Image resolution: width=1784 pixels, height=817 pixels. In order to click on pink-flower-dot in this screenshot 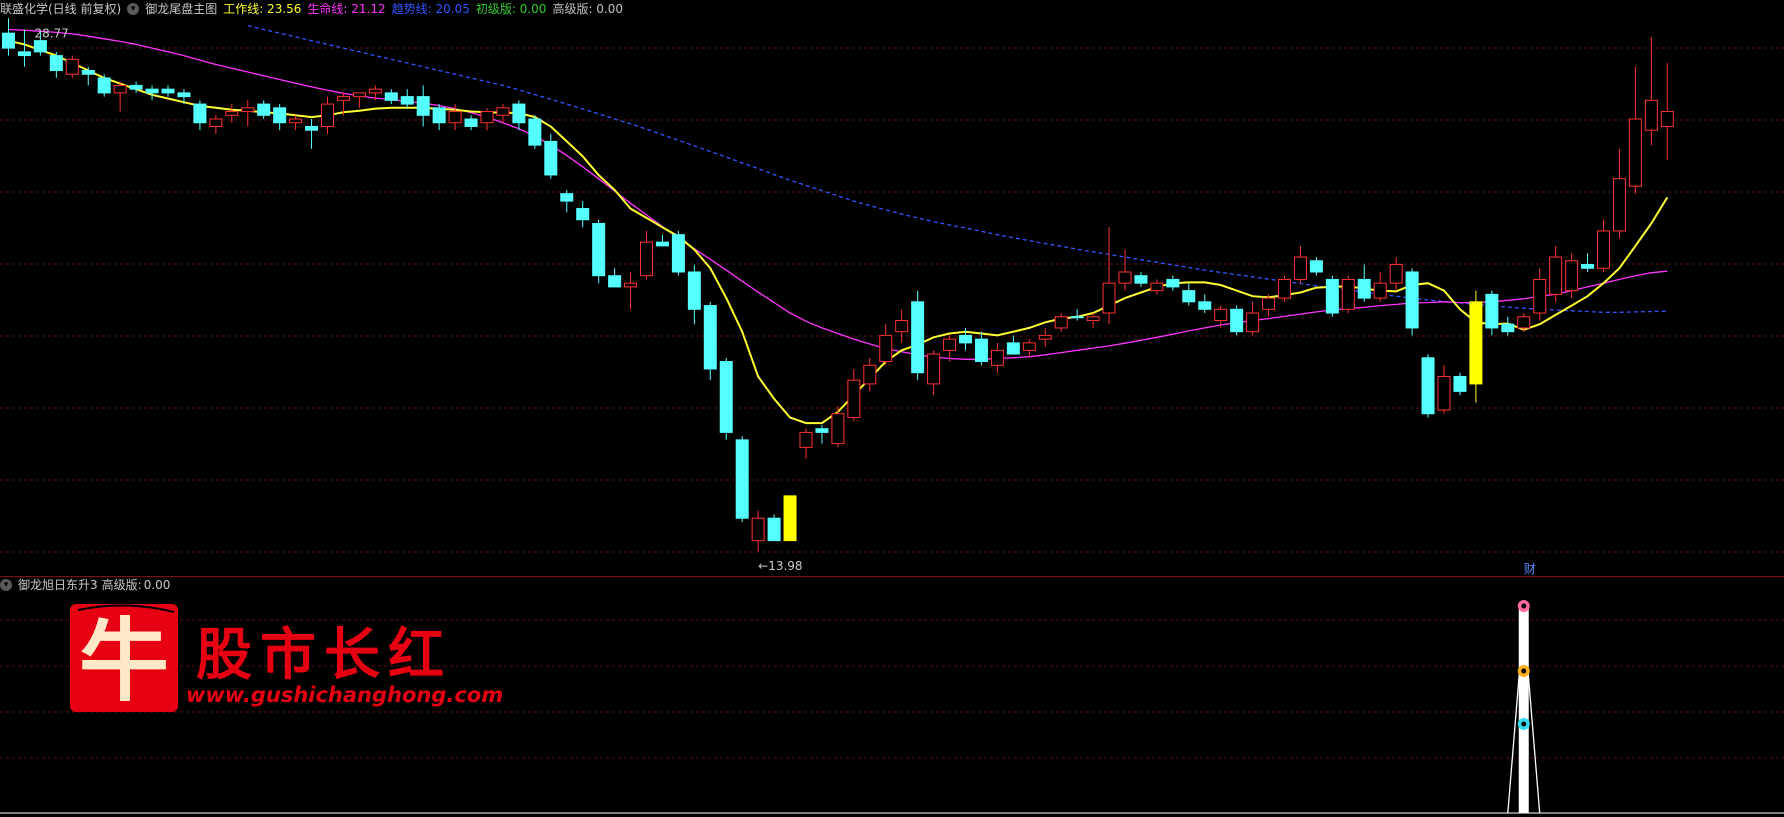, I will do `click(1524, 606)`.